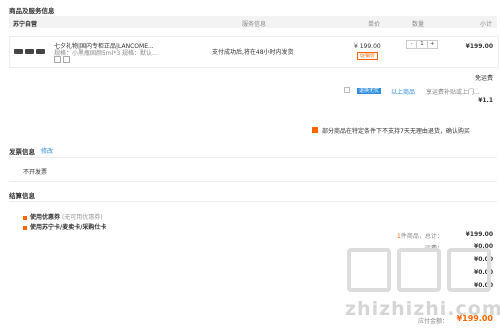 This screenshot has height=330, width=500. What do you see at coordinates (396, 131) in the screenshot?
I see `notice-text: 部分商品在特定条件下不支持7天无理由退货，确认购买` at bounding box center [396, 131].